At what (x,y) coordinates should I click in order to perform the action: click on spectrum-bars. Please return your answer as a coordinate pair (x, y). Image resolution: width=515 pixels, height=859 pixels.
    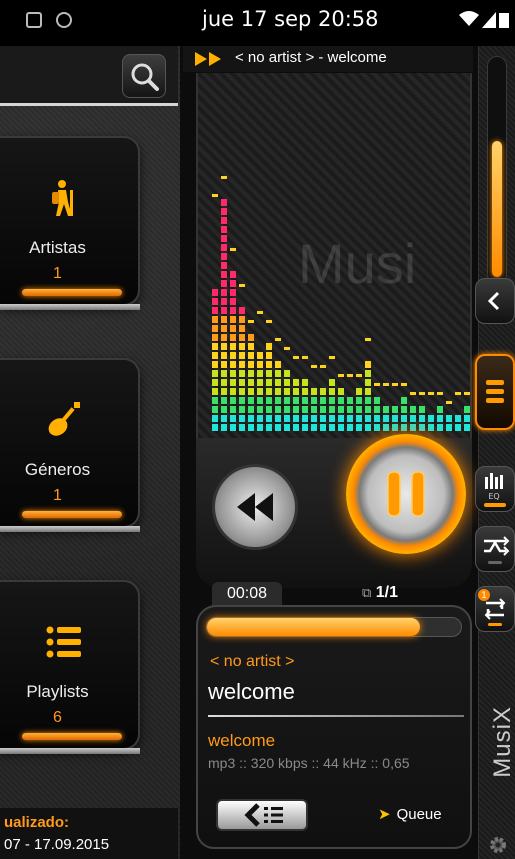
    Looking at the image, I should click on (341, 303).